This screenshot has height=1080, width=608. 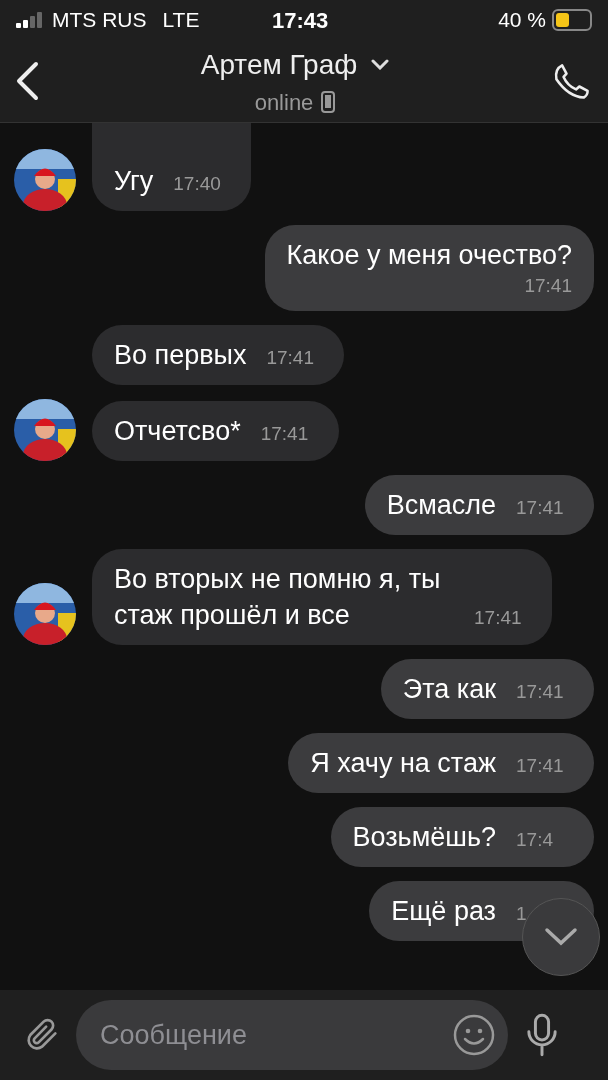 What do you see at coordinates (181, 20) in the screenshot?
I see `network-type: LTE` at bounding box center [181, 20].